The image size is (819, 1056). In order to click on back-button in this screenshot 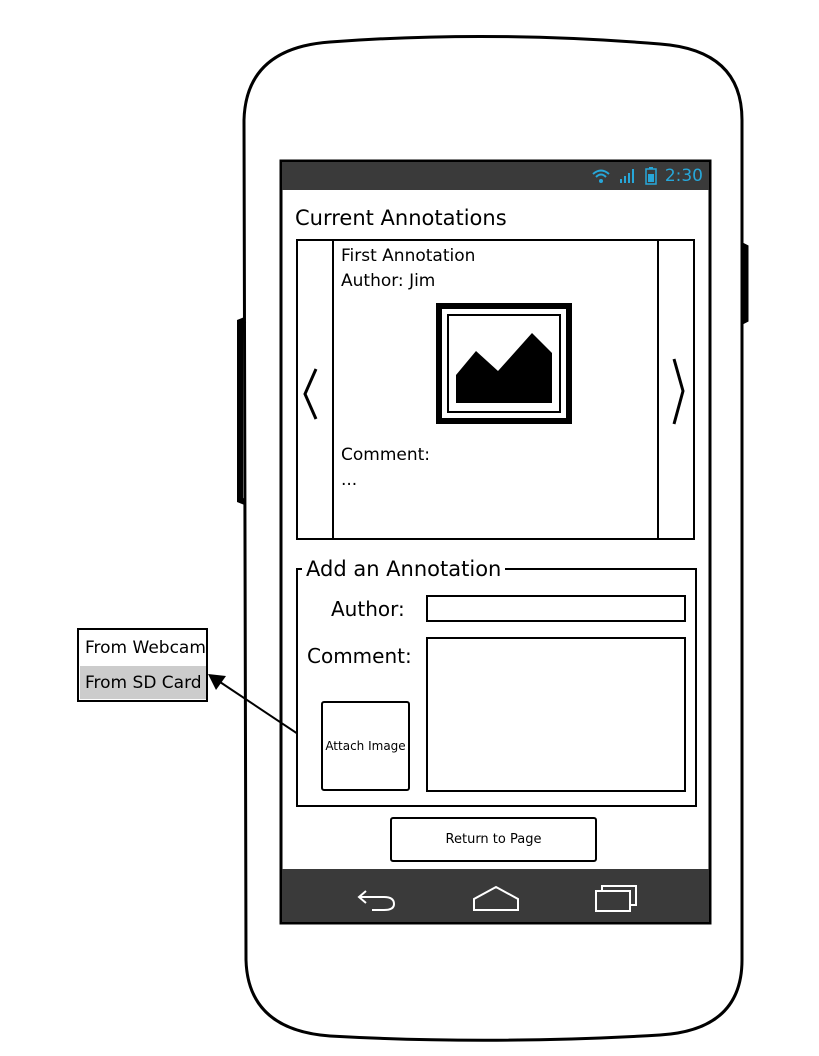, I will do `click(378, 895)`.